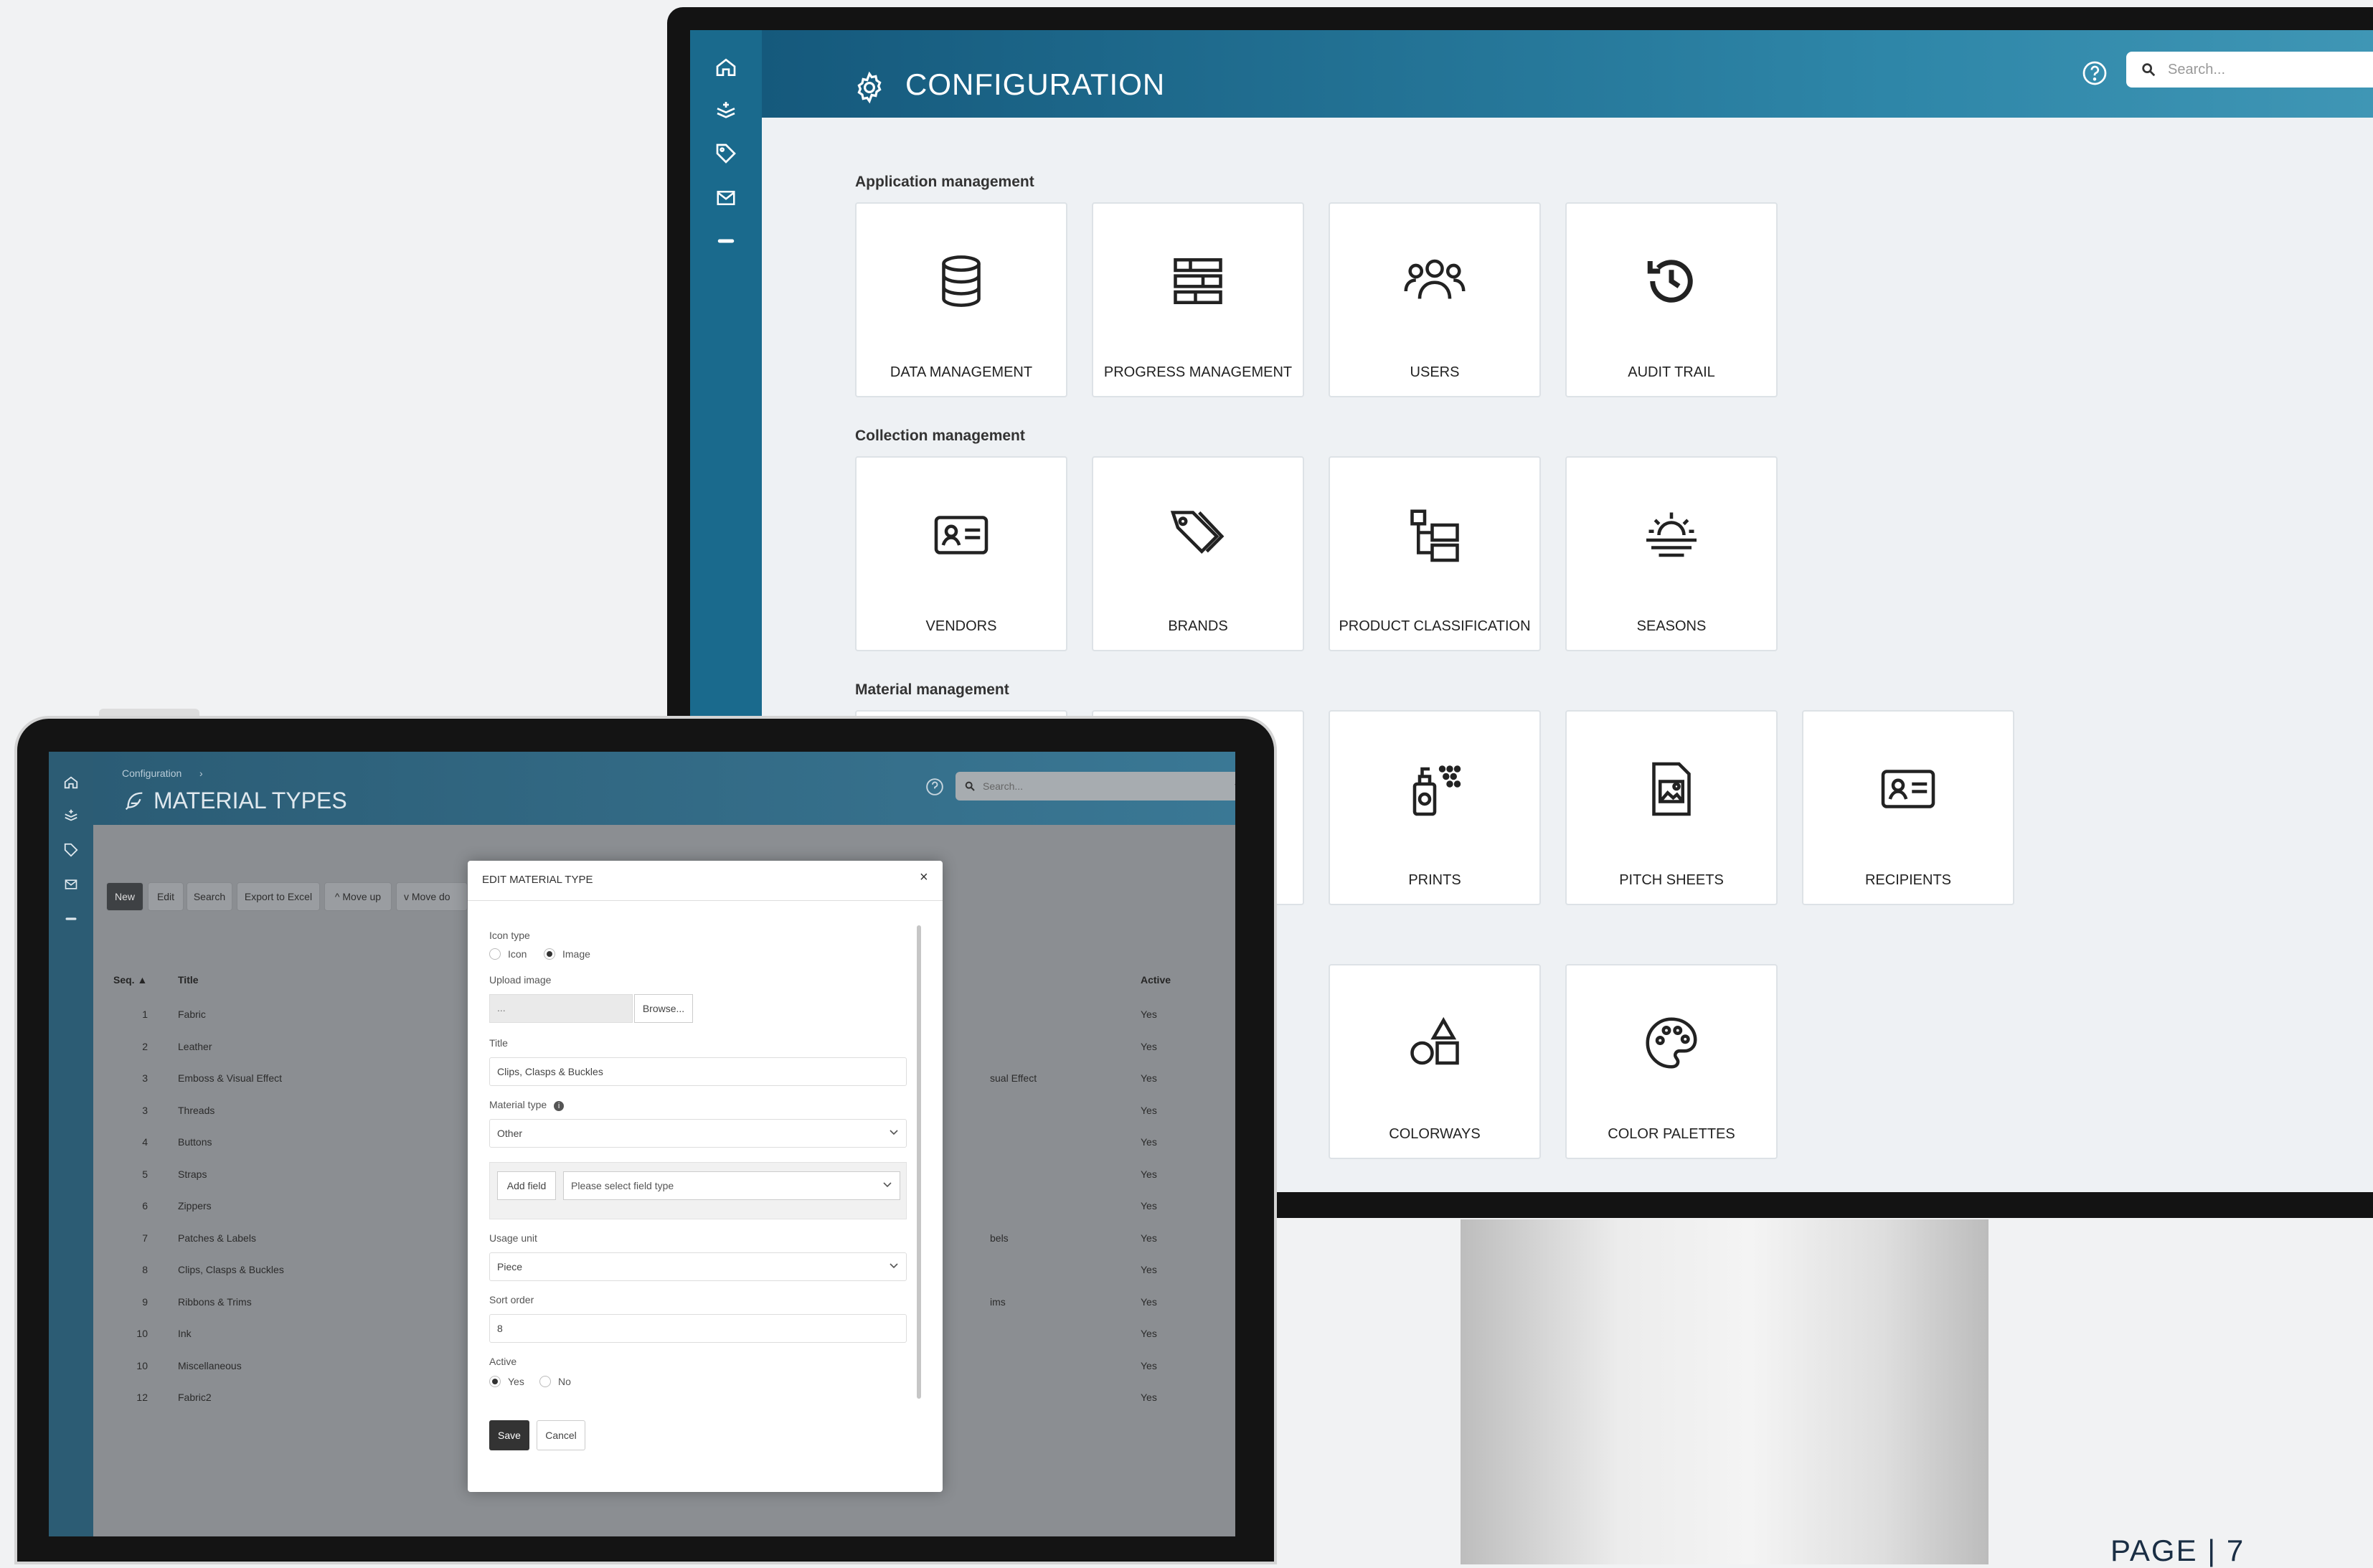 The width and height of the screenshot is (2373, 1568). What do you see at coordinates (1672, 880) in the screenshot?
I see `tile-label: PITCH SHEETS` at bounding box center [1672, 880].